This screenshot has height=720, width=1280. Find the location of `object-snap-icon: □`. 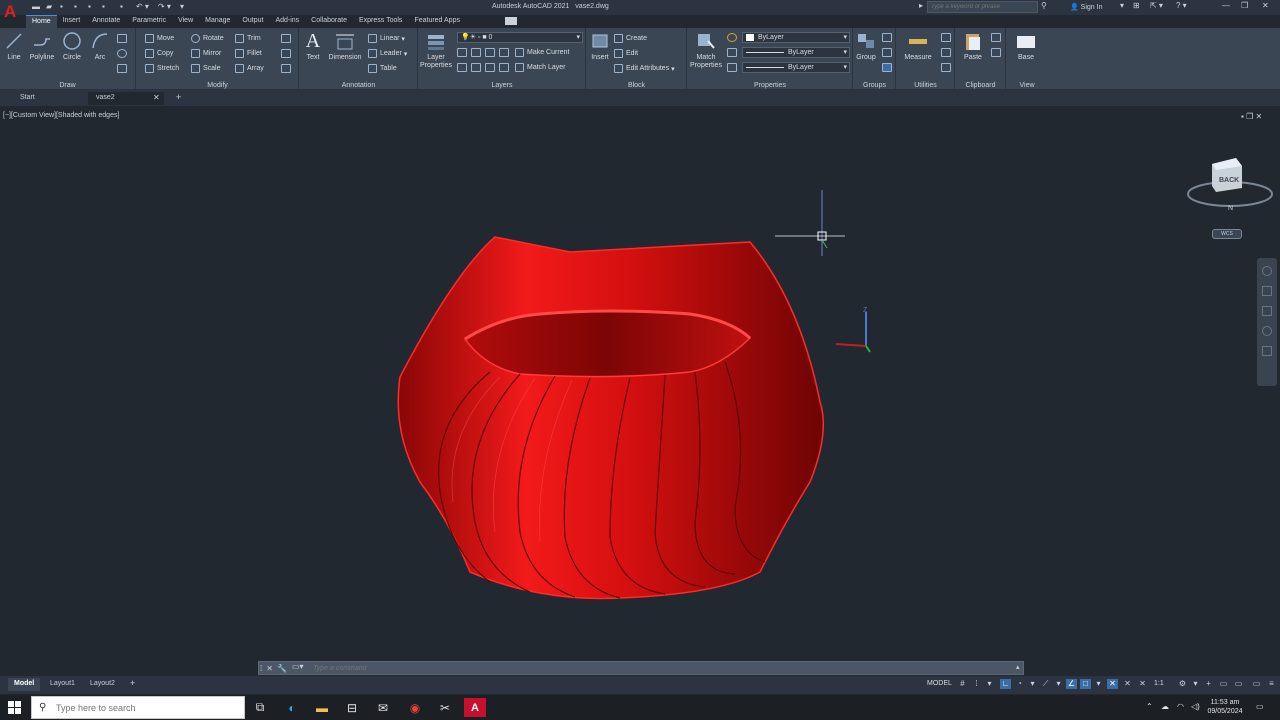

object-snap-icon: □ is located at coordinates (1085, 684).